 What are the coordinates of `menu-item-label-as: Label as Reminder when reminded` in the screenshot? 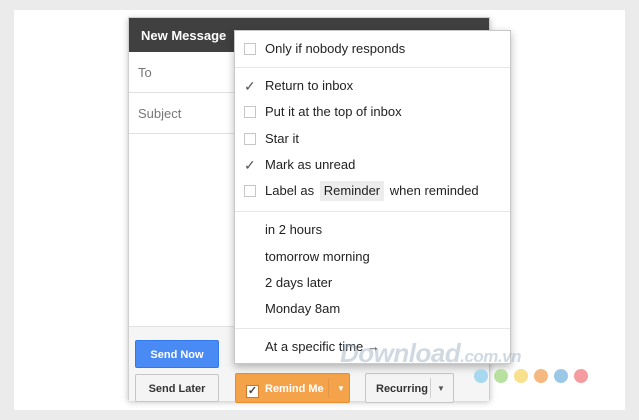 It's located at (372, 191).